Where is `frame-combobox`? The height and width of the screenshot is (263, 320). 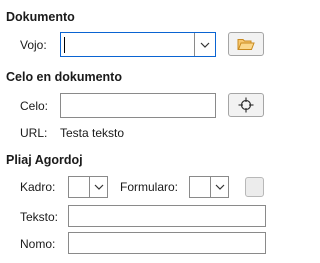 frame-combobox is located at coordinates (88, 187).